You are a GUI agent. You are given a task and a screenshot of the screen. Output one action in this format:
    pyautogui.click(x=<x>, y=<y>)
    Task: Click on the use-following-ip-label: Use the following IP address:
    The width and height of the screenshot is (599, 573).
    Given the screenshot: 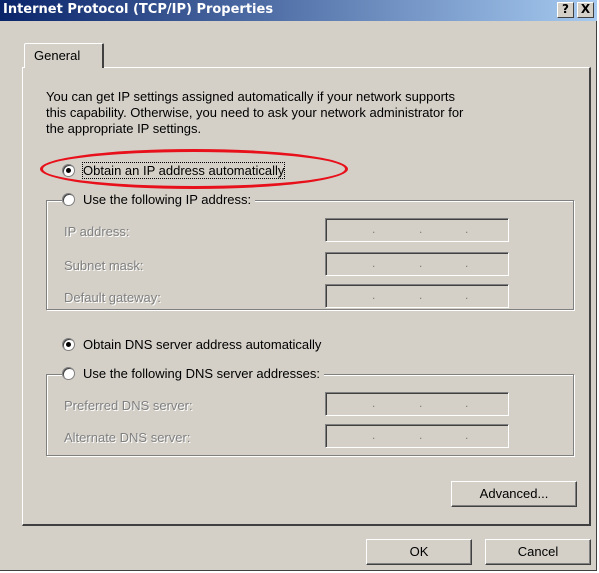 What is the action you would take?
    pyautogui.click(x=167, y=199)
    